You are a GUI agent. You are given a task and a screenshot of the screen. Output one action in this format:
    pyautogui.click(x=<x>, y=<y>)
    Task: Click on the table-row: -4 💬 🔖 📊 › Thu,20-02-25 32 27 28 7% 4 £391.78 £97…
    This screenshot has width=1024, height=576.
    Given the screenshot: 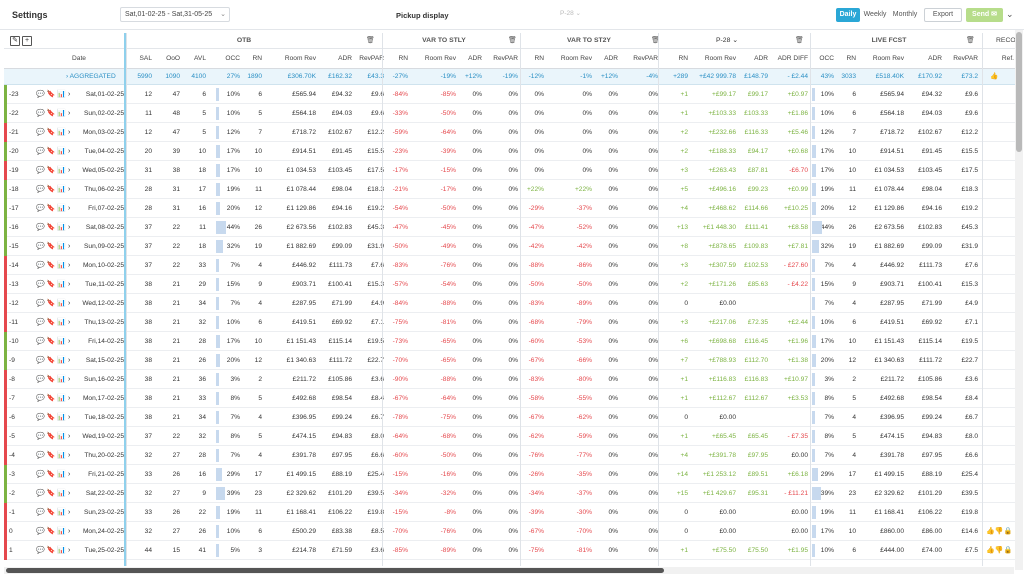 What is the action you would take?
    pyautogui.click(x=510, y=455)
    